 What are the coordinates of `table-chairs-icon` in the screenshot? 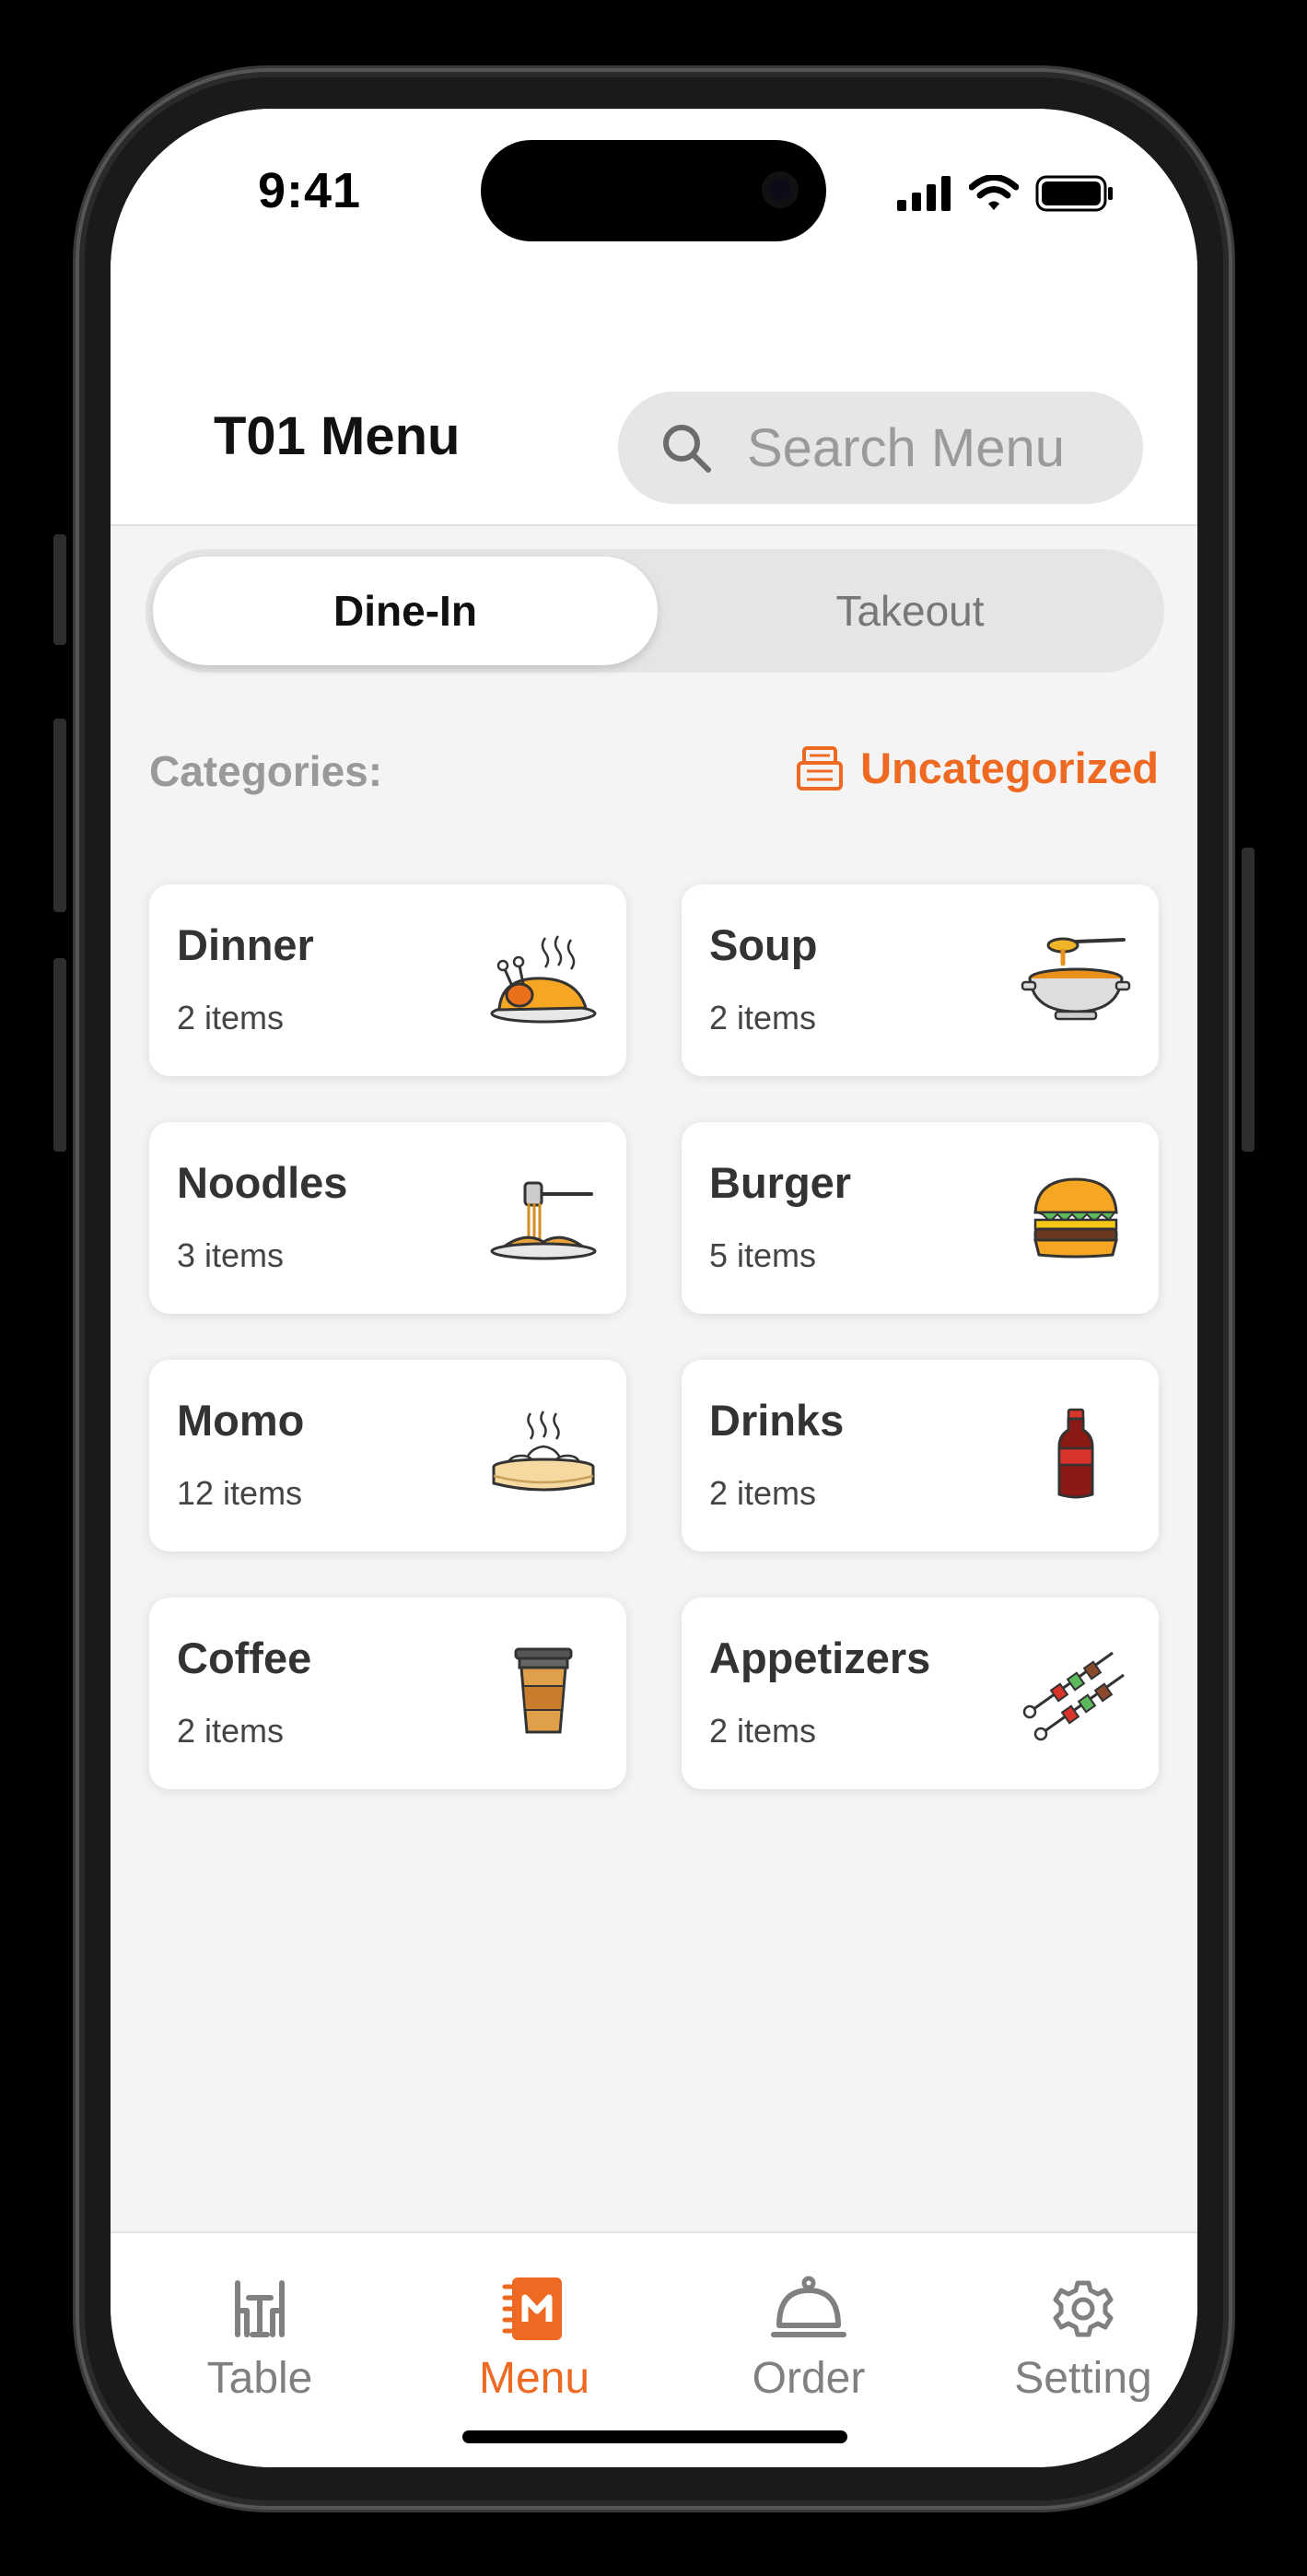 It's located at (260, 2308).